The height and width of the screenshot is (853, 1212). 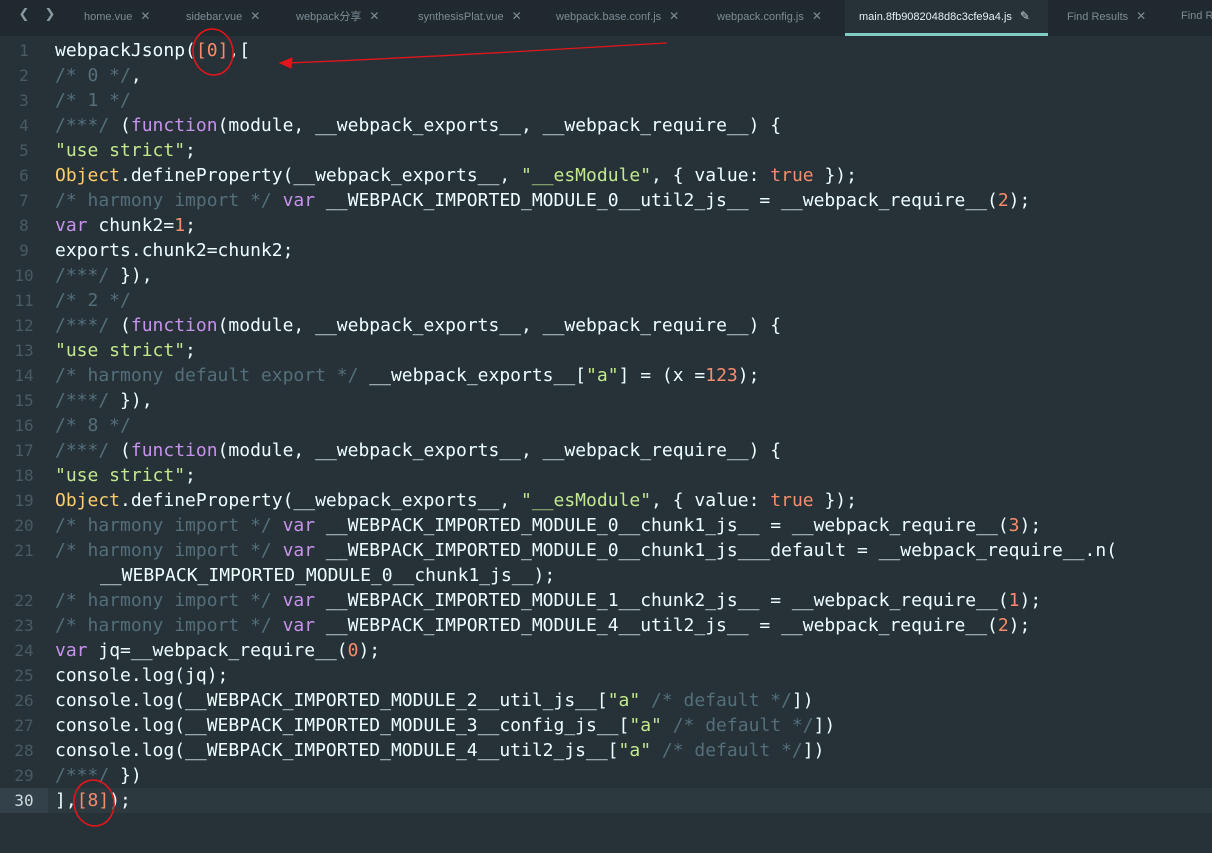 I want to click on code-line: 9 exports.chunk2=chunk2;, so click(x=606, y=250).